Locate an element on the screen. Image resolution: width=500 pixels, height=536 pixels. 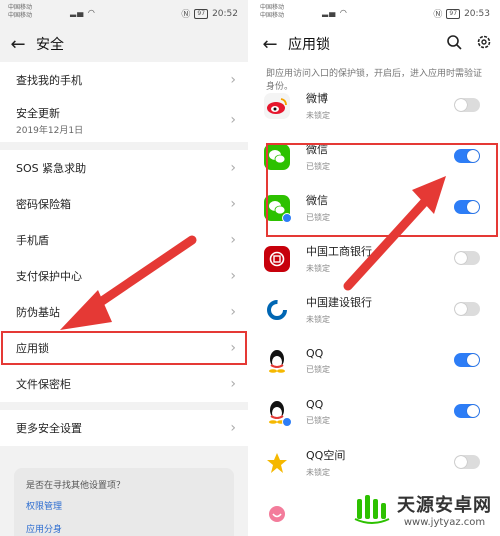
app-lock-row: 微博 未锁定 is located at coordinates (376, 105).